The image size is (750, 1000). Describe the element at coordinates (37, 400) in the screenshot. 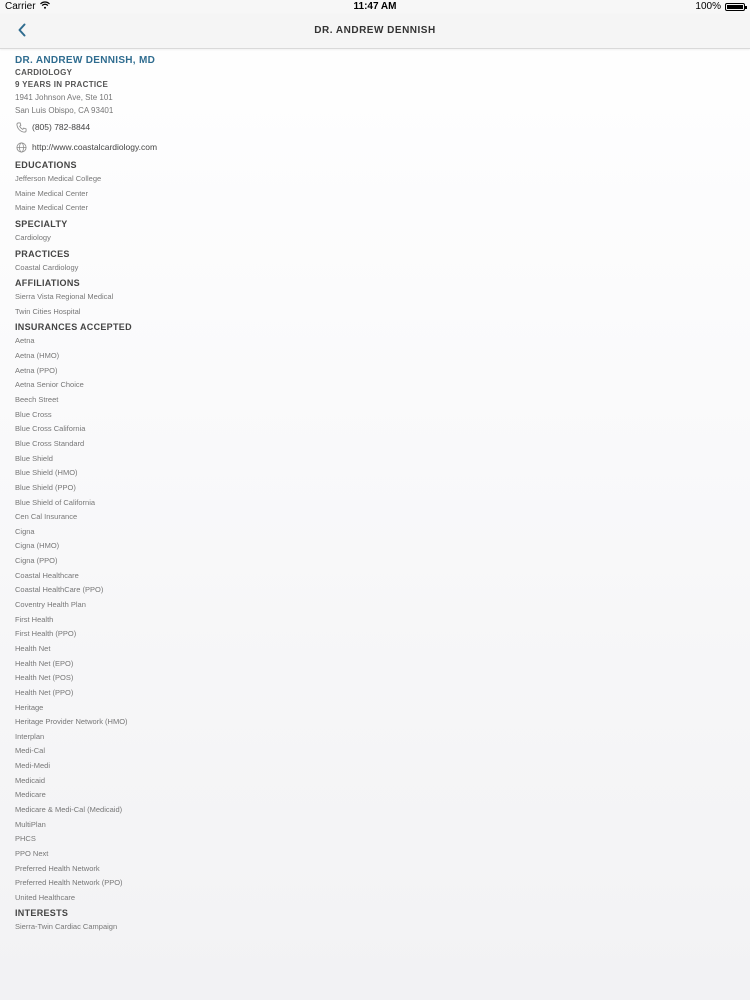

I see `insurances-item: Beech Street` at that location.